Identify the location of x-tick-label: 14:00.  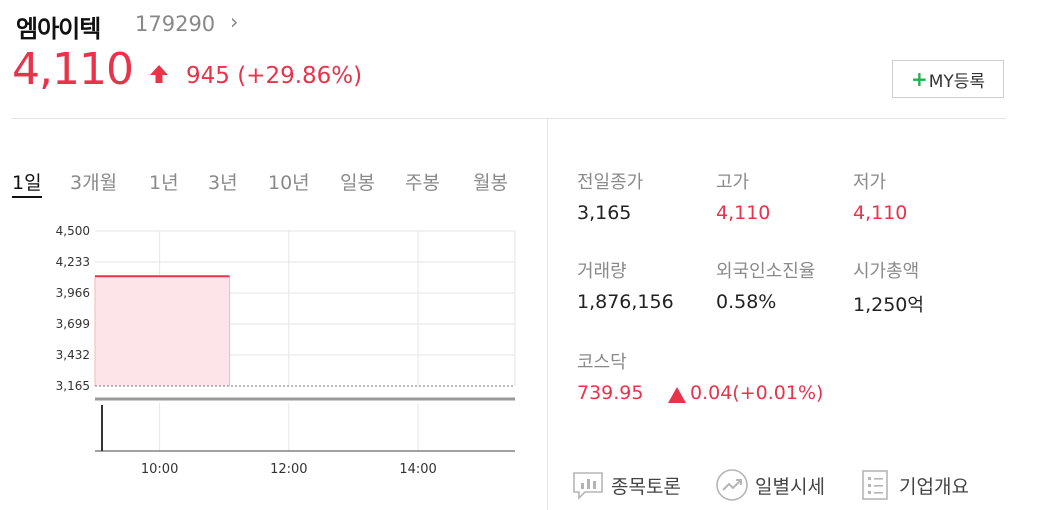
(417, 469).